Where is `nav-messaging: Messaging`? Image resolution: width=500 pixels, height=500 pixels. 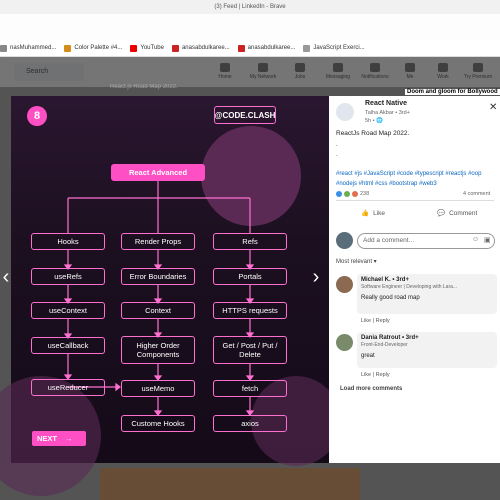 nav-messaging: Messaging is located at coordinates (338, 71).